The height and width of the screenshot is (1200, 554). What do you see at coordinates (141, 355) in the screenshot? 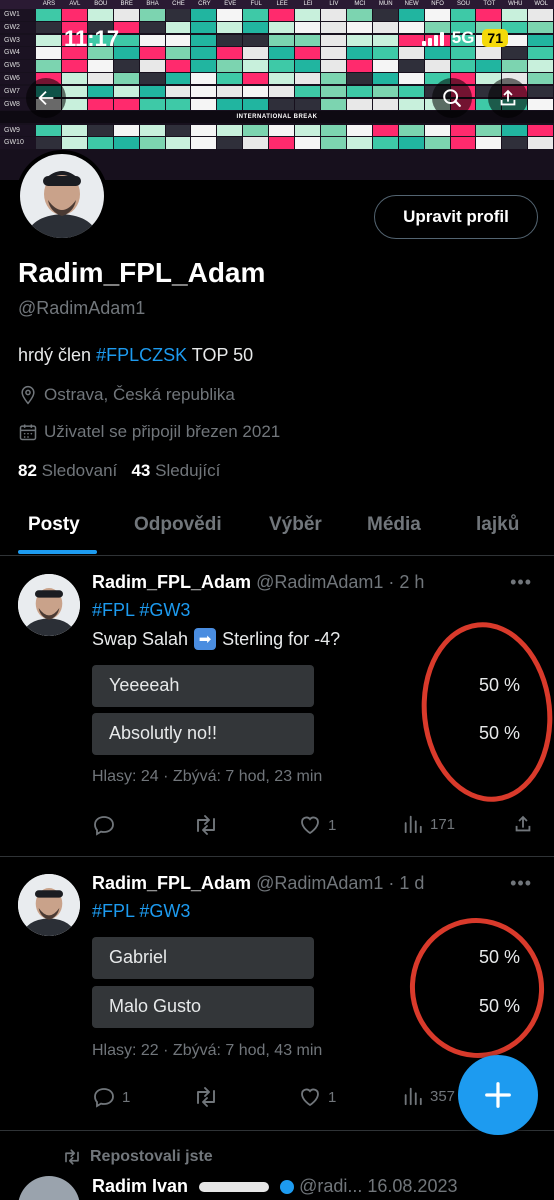
I see `bio-hashtag-link: #FPLCZSK` at bounding box center [141, 355].